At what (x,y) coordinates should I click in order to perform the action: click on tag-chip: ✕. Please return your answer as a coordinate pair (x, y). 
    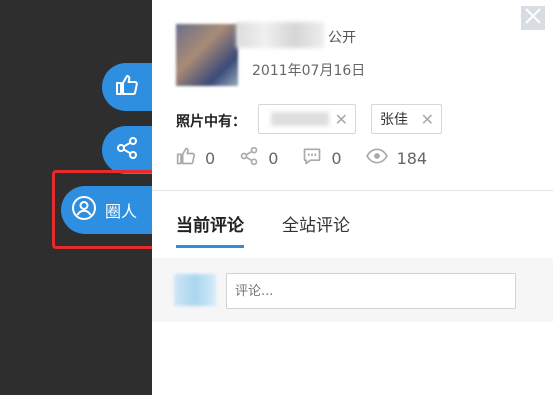
    Looking at the image, I should click on (307, 119).